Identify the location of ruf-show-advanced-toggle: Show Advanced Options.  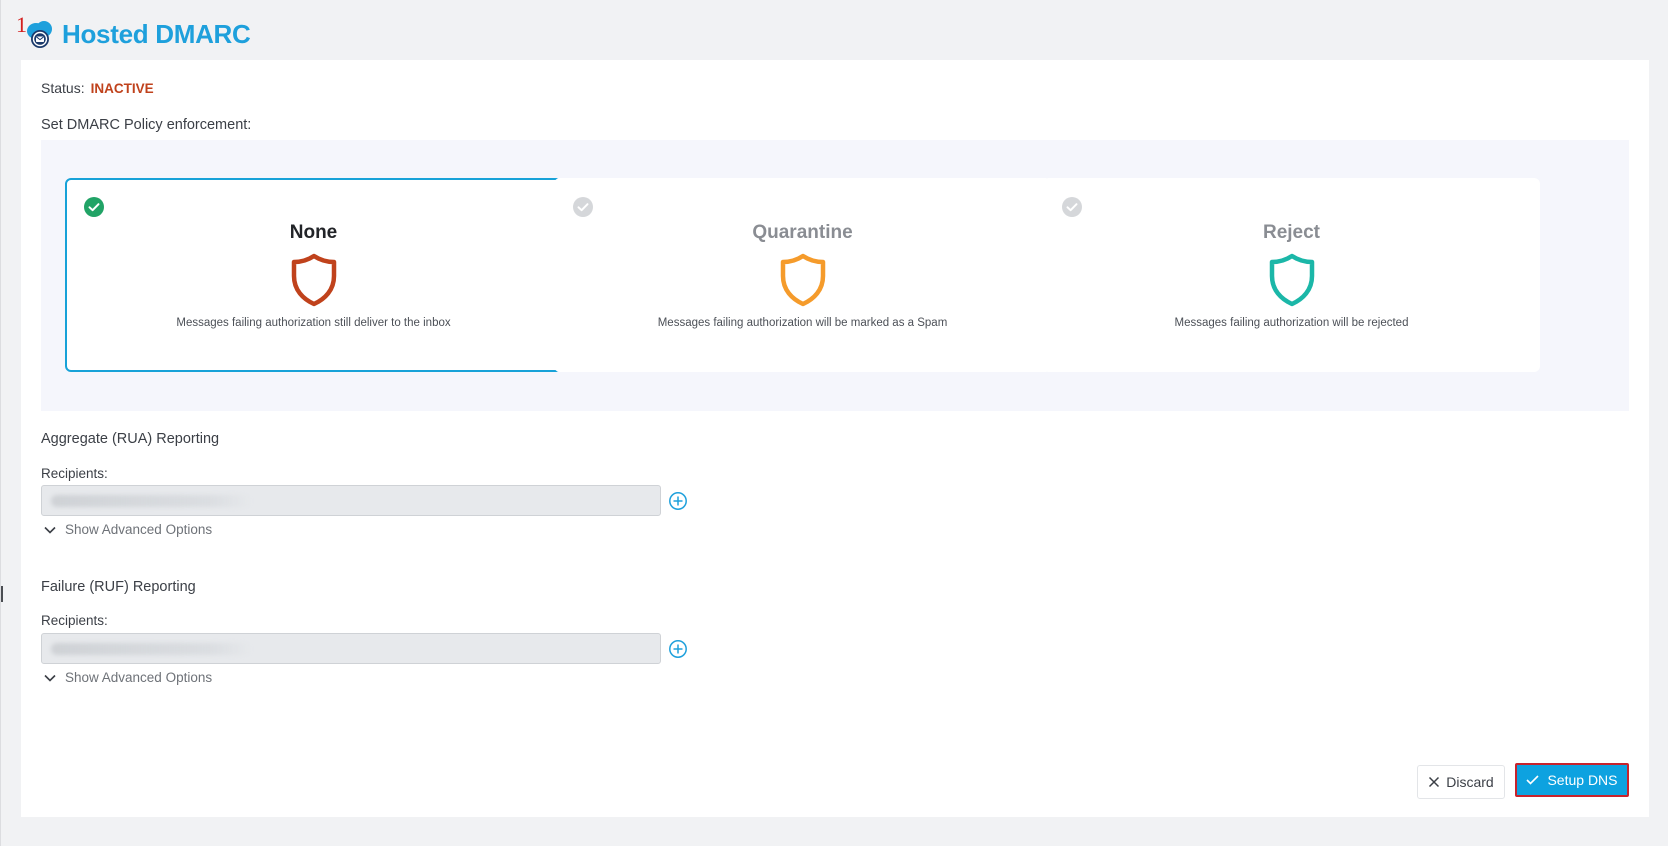
(127, 677).